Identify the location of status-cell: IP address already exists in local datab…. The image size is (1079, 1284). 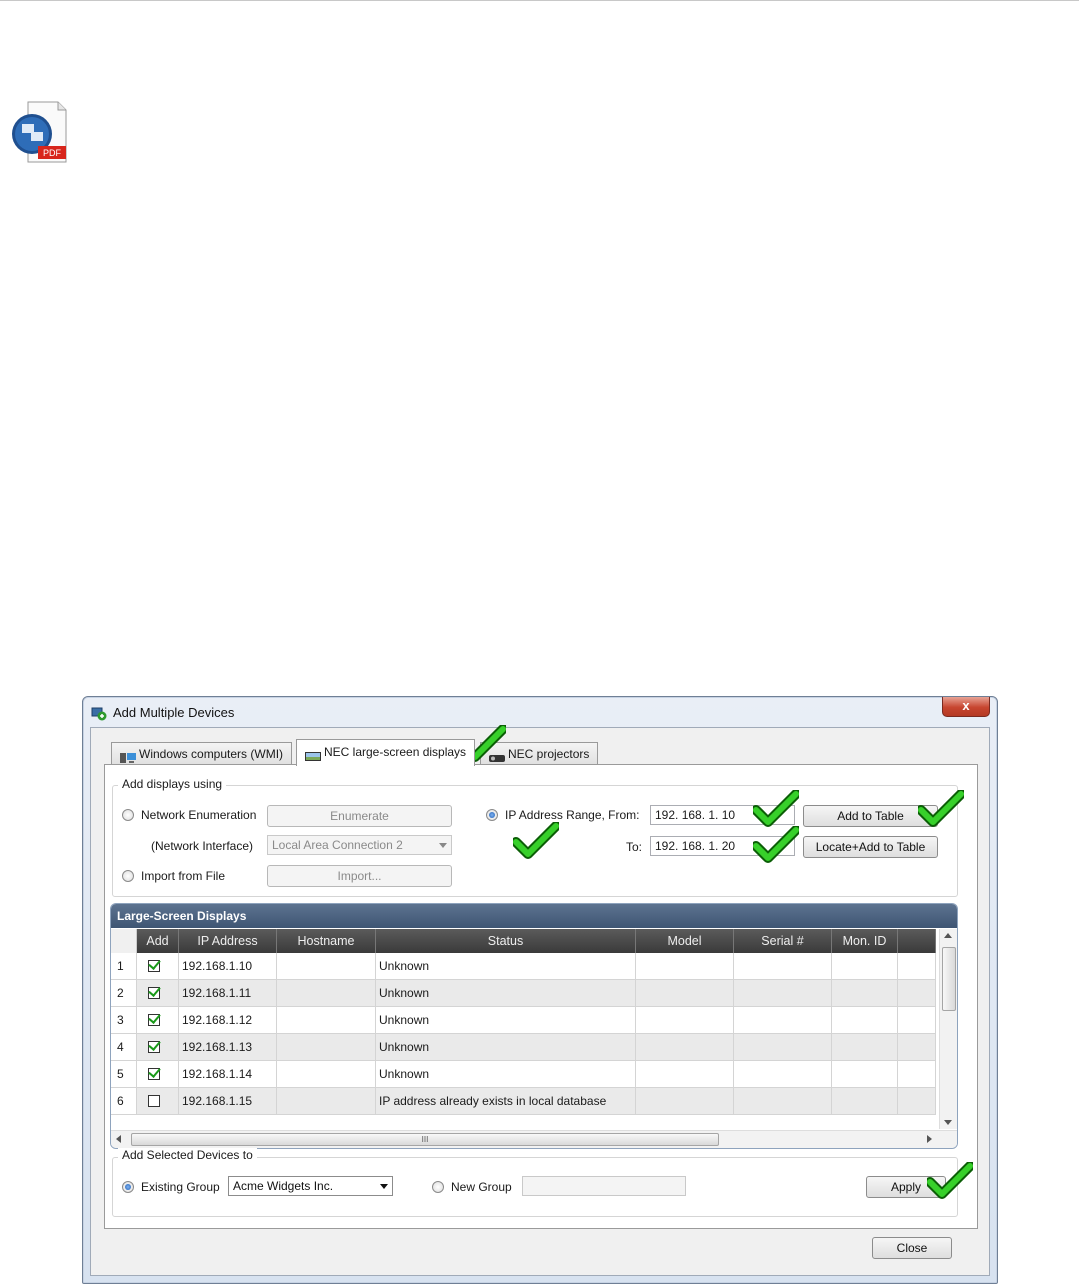
(506, 1101).